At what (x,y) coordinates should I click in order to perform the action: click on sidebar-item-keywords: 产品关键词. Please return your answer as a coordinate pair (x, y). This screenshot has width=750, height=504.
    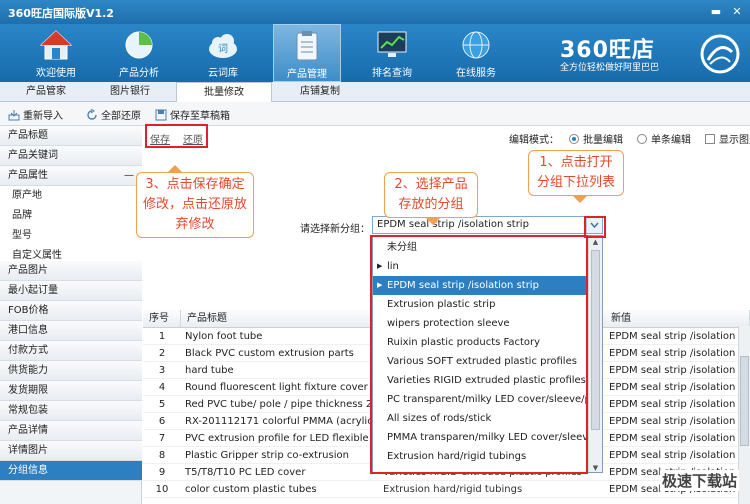
    Looking at the image, I should click on (71, 156).